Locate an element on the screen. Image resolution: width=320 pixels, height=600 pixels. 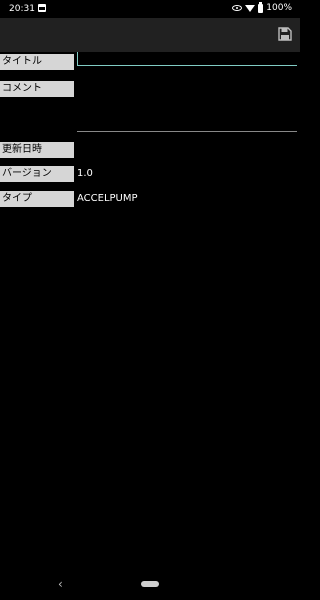
wifi-icon is located at coordinates (250, 8).